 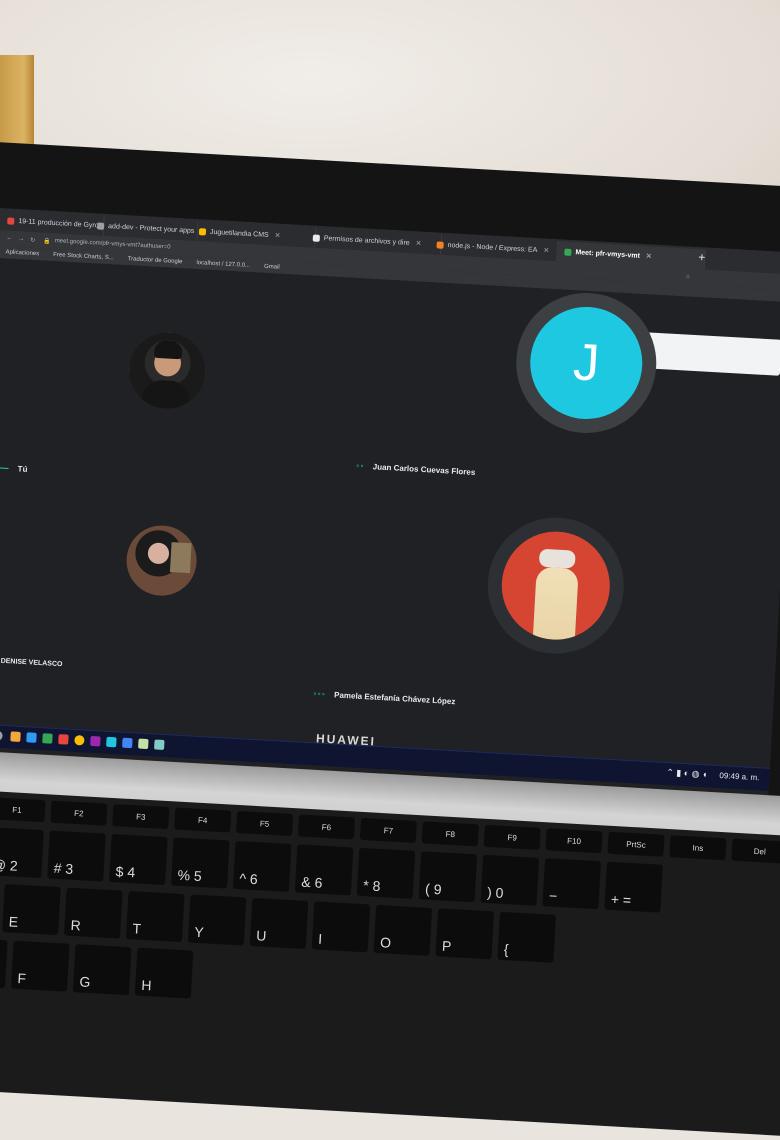 I want to click on key-bracket: {, so click(x=526, y=937).